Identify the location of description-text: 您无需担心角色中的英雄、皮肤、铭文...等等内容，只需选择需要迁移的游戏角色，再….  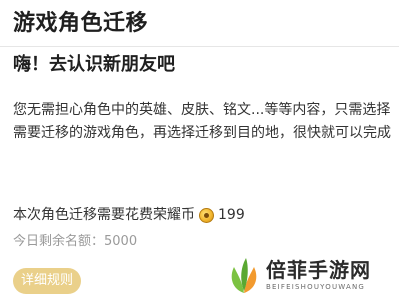
(202, 121).